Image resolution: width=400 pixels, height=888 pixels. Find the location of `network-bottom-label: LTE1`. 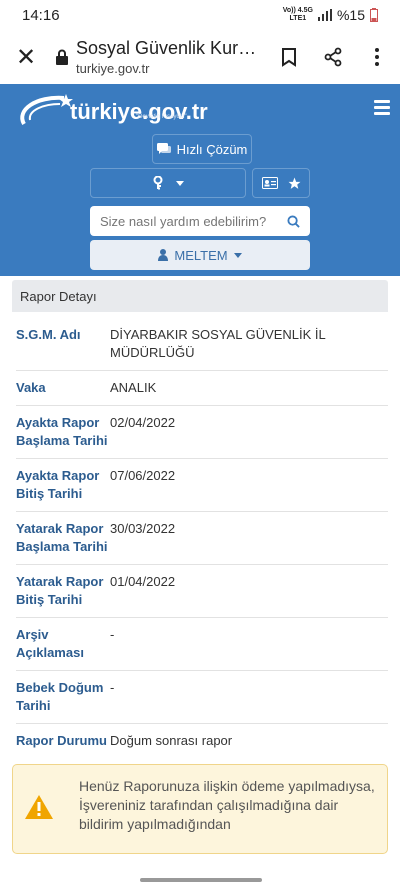

network-bottom-label: LTE1 is located at coordinates (298, 18).